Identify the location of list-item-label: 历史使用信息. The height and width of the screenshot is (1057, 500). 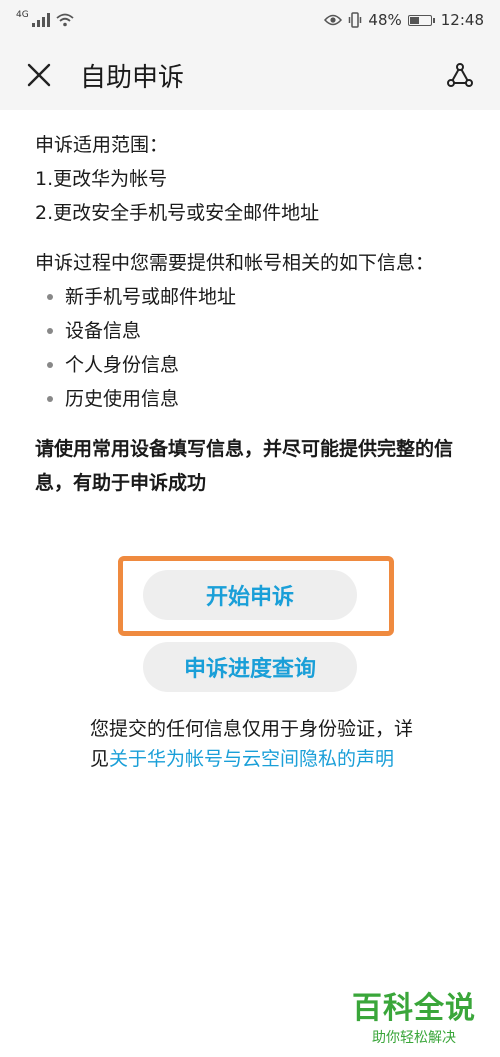
(122, 399).